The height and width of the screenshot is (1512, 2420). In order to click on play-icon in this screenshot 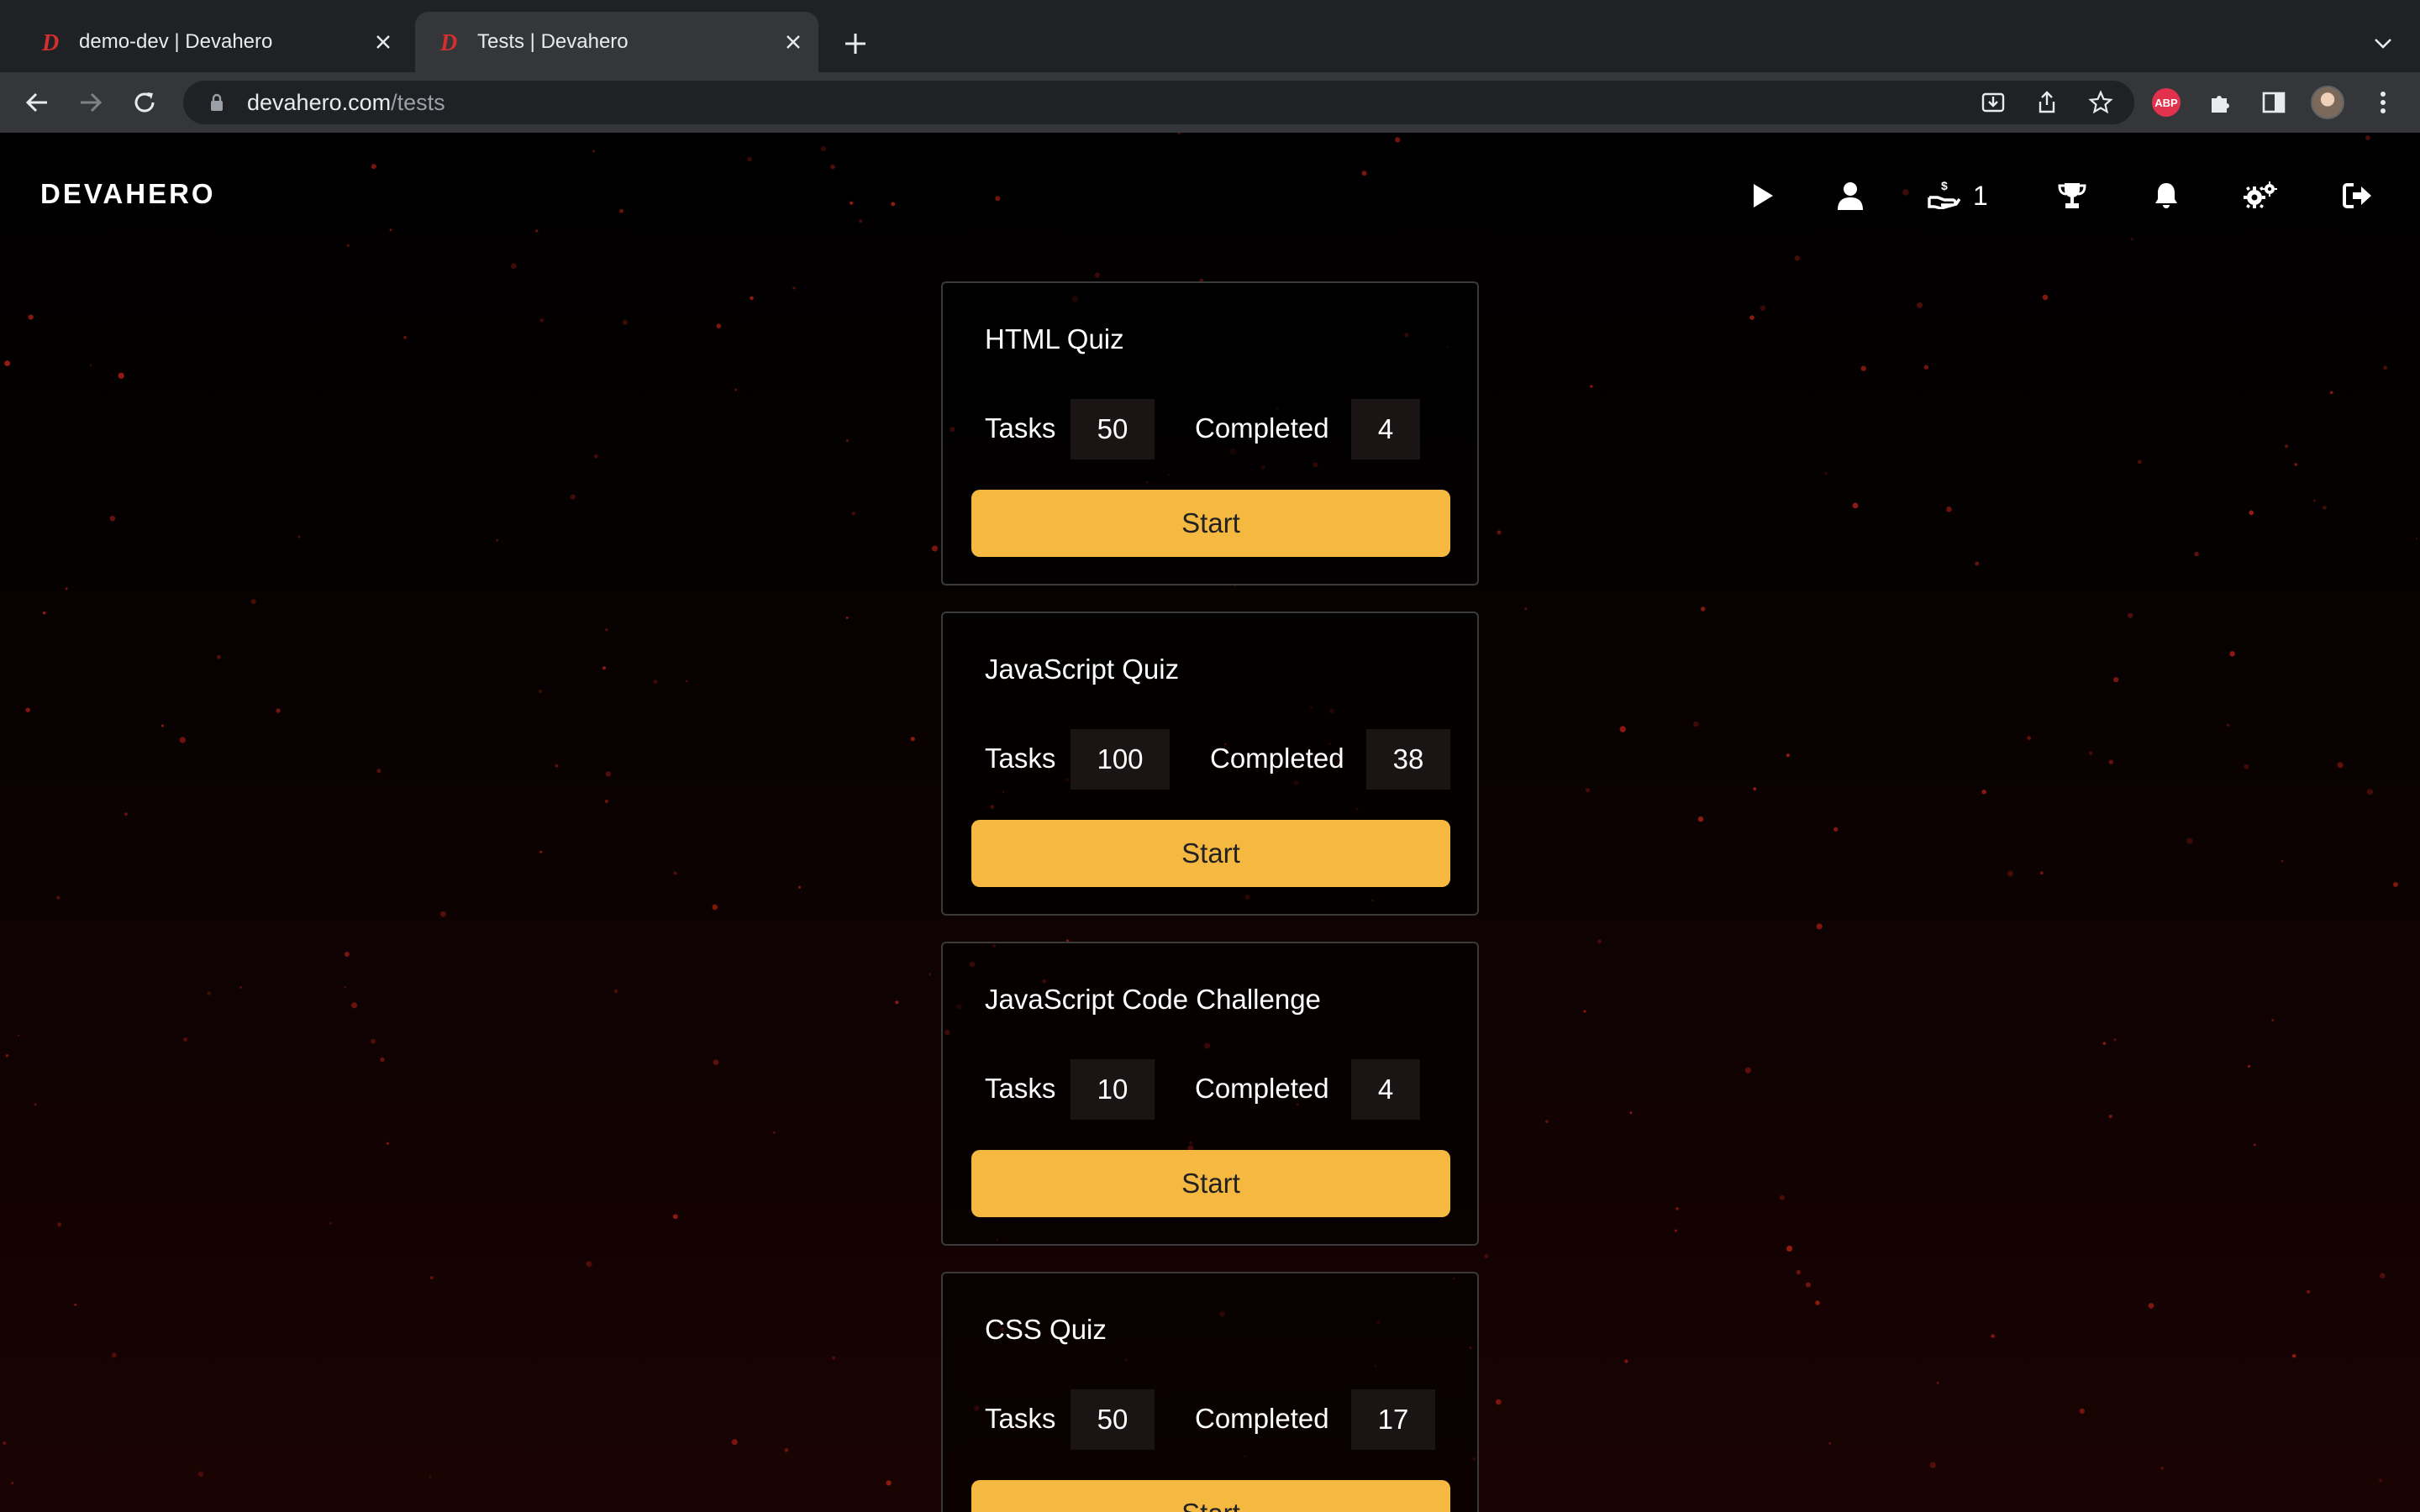, I will do `click(1762, 196)`.